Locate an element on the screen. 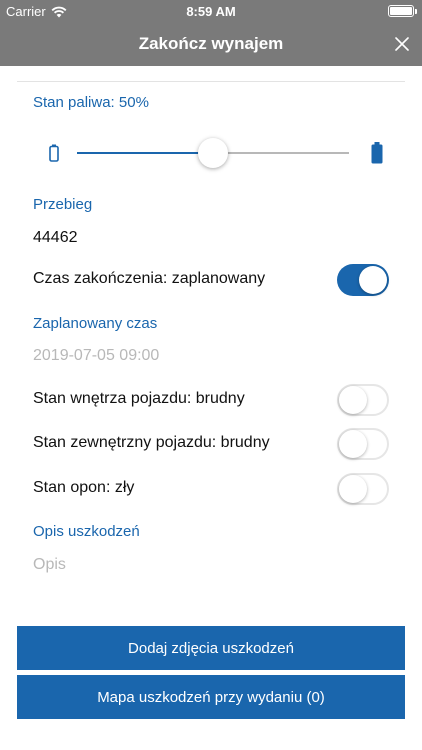 The image size is (422, 750). interior-state-toggle is located at coordinates (363, 400).